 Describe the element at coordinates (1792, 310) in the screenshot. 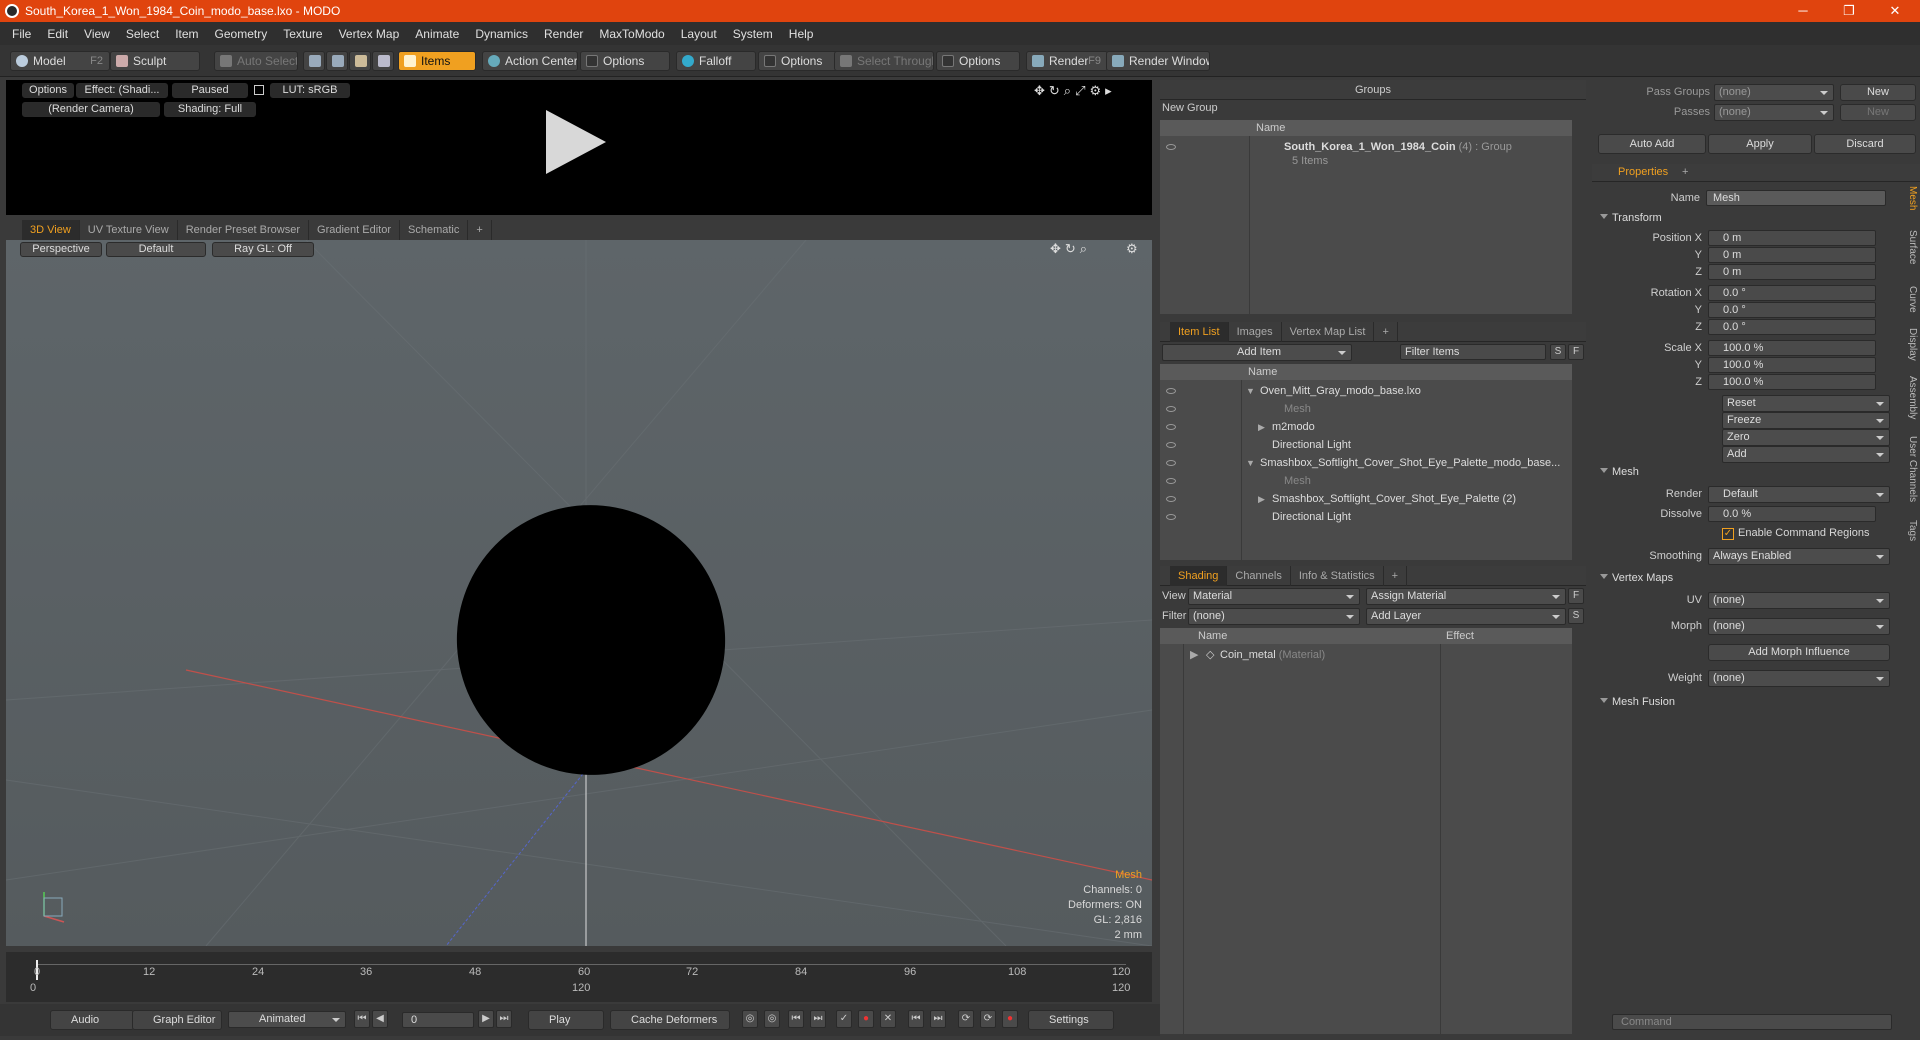

I see `rotation-y-field: 0.0 °` at that location.